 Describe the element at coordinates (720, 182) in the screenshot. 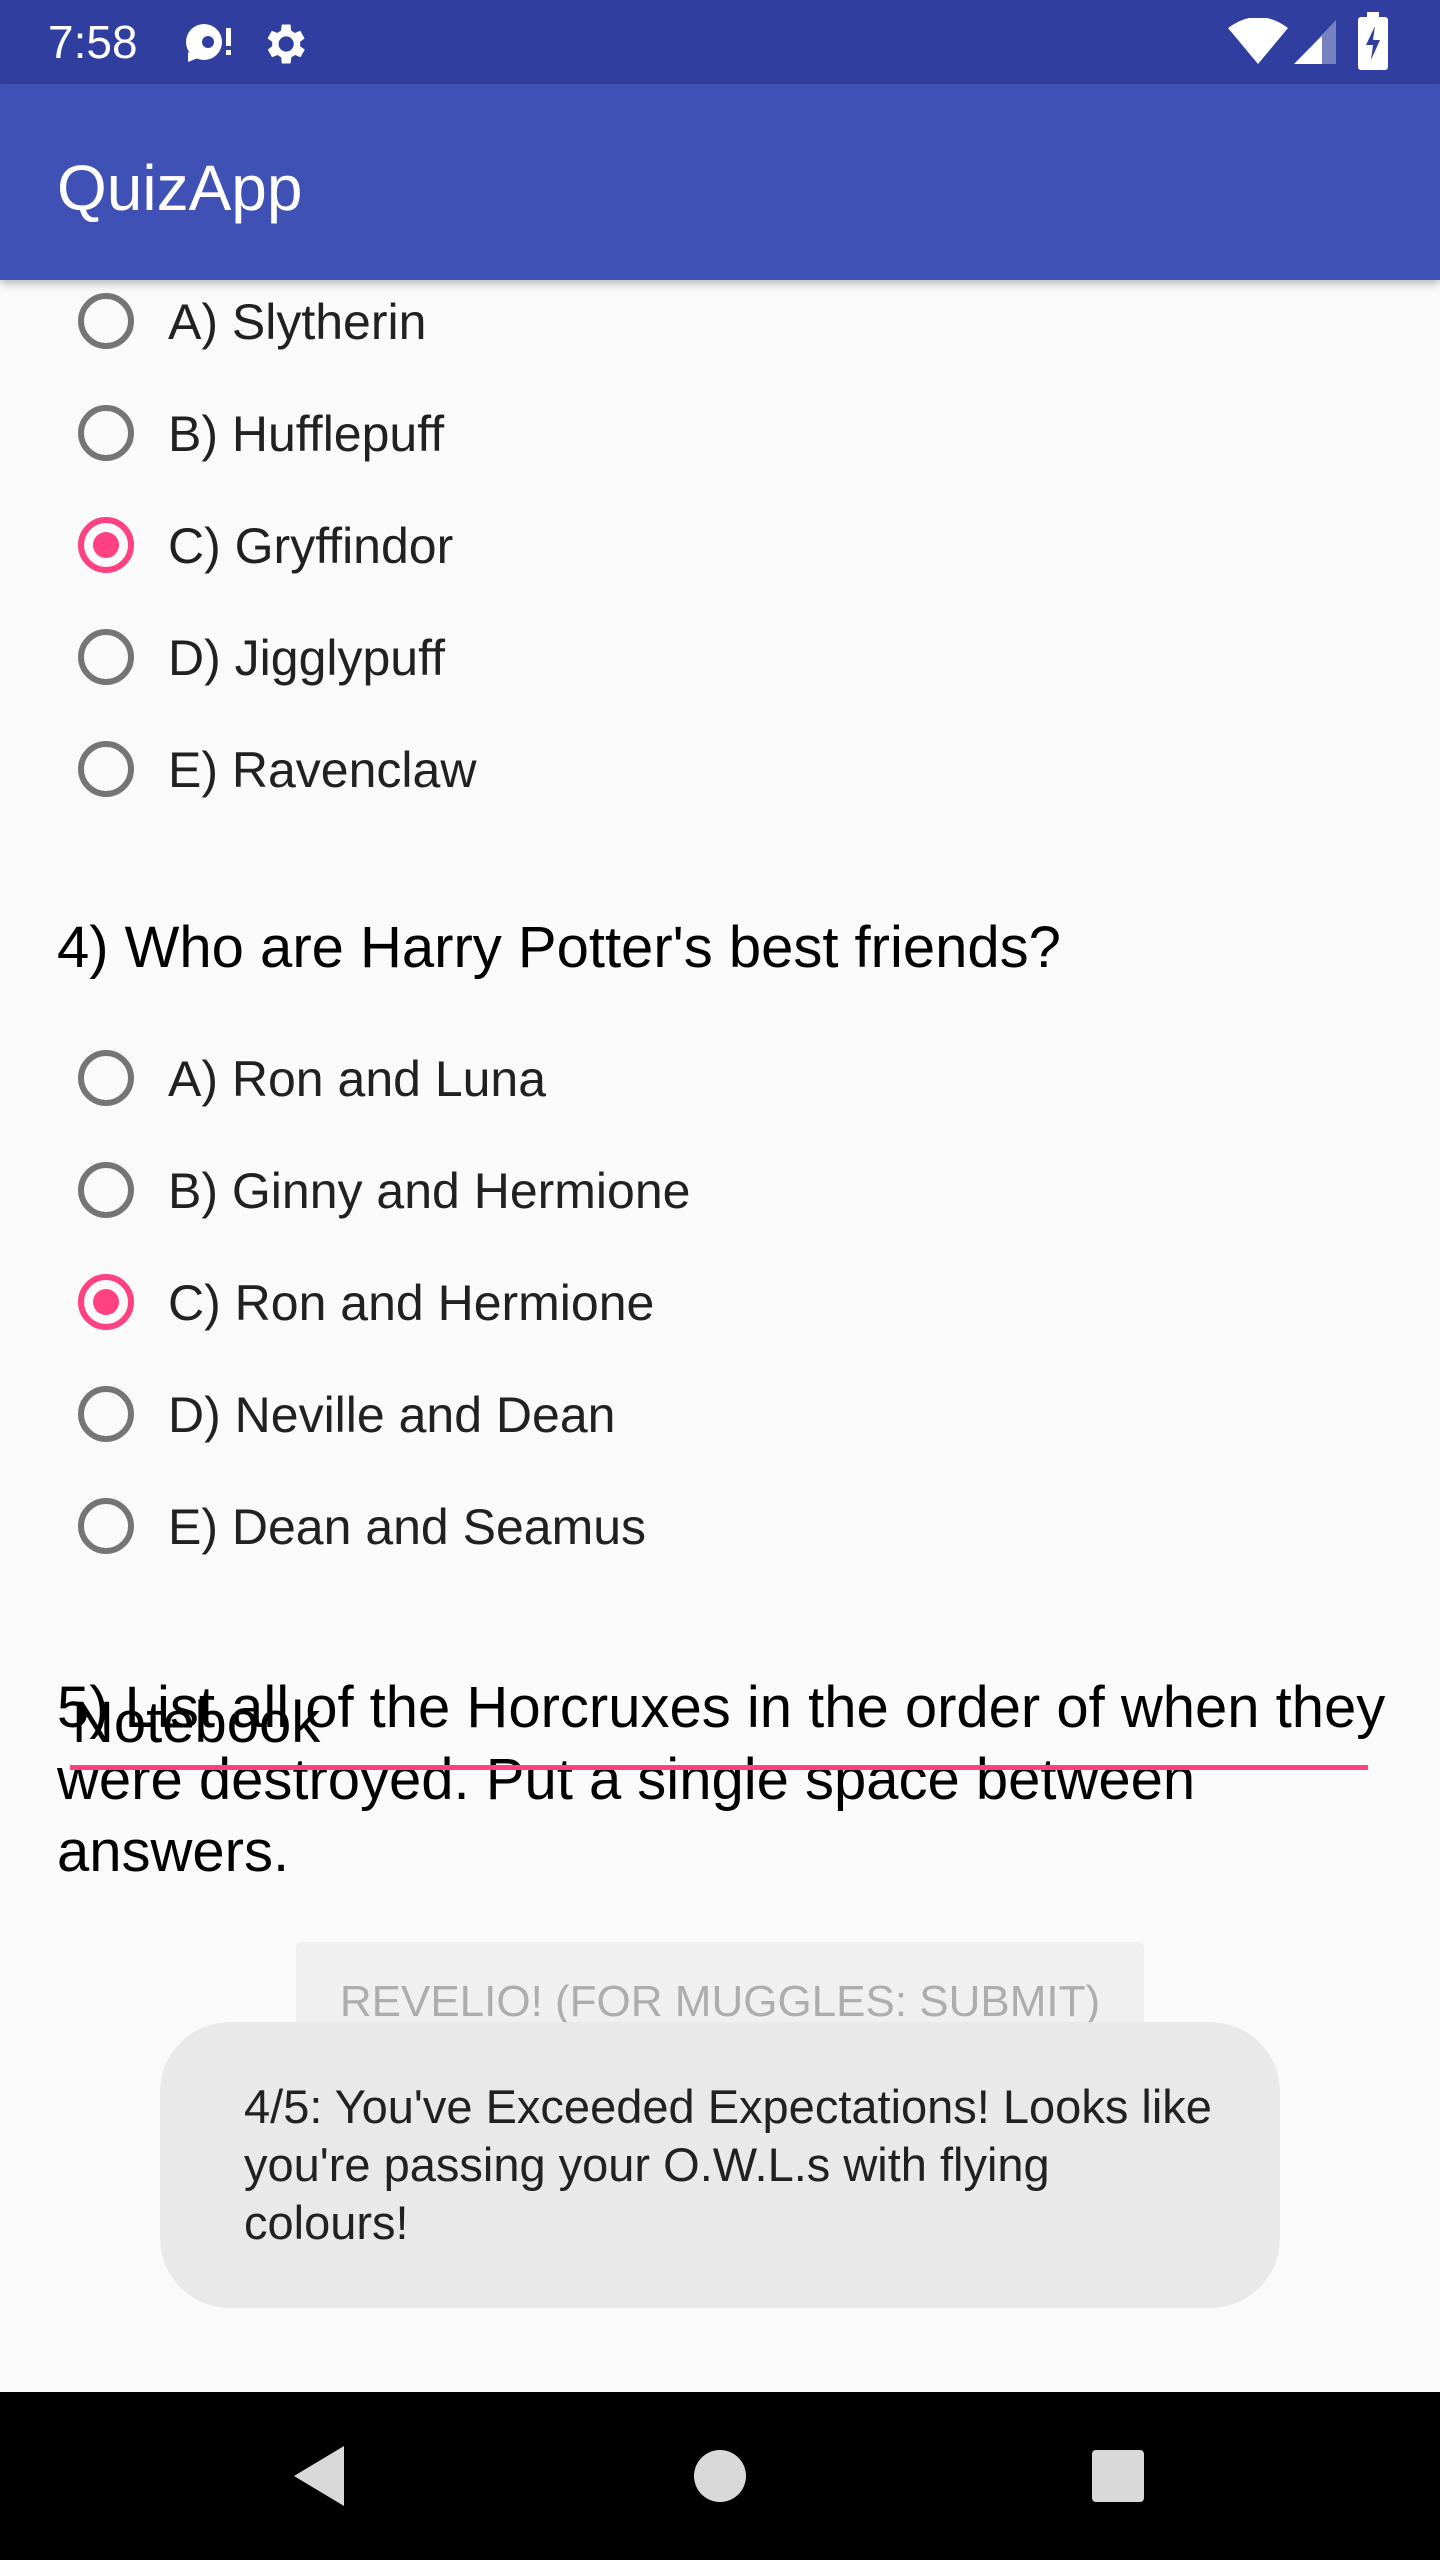

I see `app-bar: QuizApp` at that location.